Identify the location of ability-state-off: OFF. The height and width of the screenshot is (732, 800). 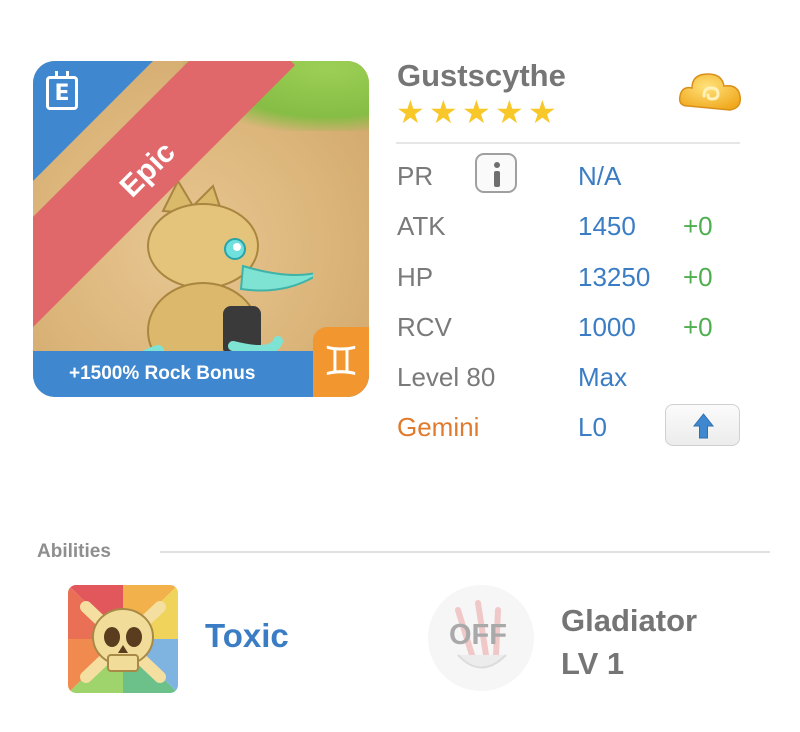
(478, 635).